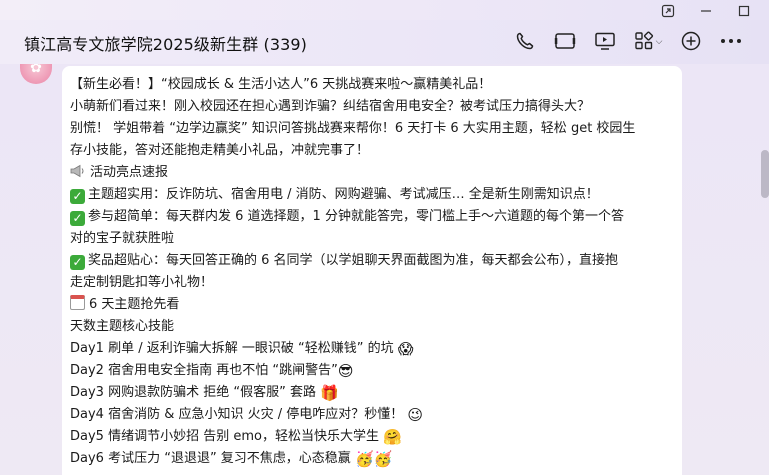 Image resolution: width=769 pixels, height=475 pixels. I want to click on header-toolbar: ⌵, so click(628, 41).